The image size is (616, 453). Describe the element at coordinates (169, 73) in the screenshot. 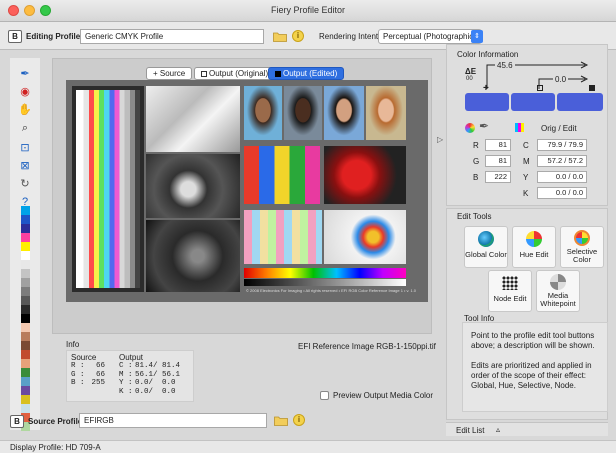

I see `tab-source: + Source` at that location.